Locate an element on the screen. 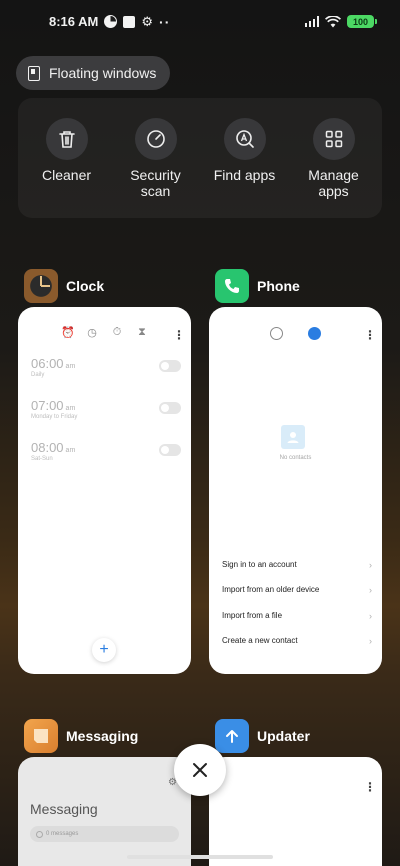  no-contacts-text: No contacts is located at coordinates (295, 458).